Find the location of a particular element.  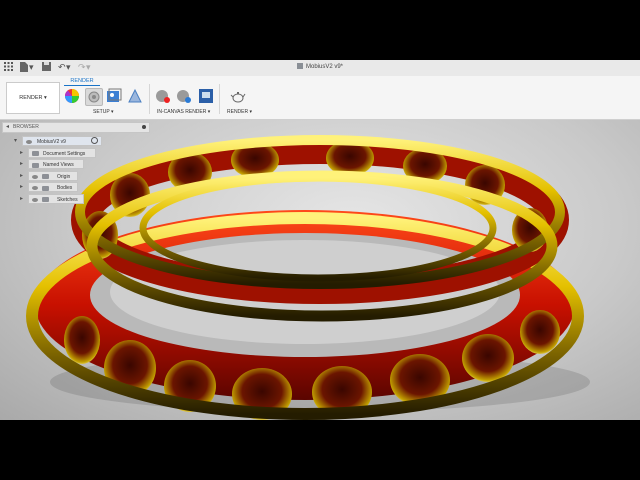

scene-settings-button is located at coordinates (94, 97).